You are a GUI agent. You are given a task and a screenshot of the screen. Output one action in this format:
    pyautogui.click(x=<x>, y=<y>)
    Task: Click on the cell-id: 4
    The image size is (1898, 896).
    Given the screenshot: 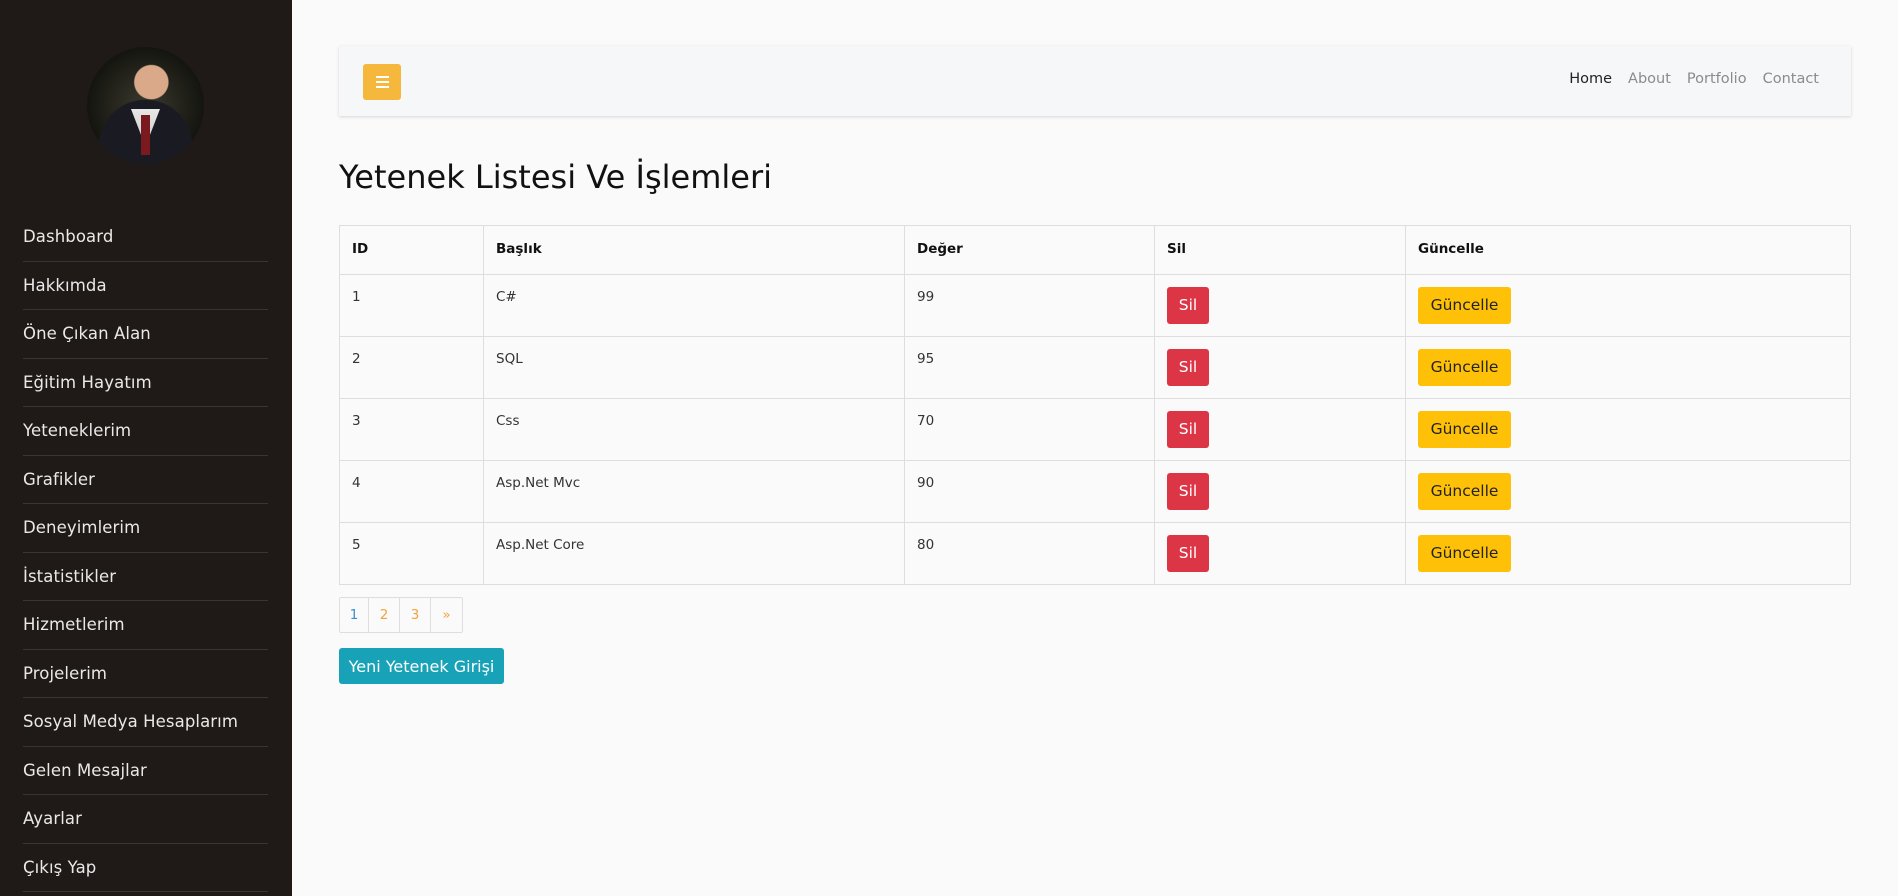 What is the action you would take?
    pyautogui.click(x=411, y=491)
    